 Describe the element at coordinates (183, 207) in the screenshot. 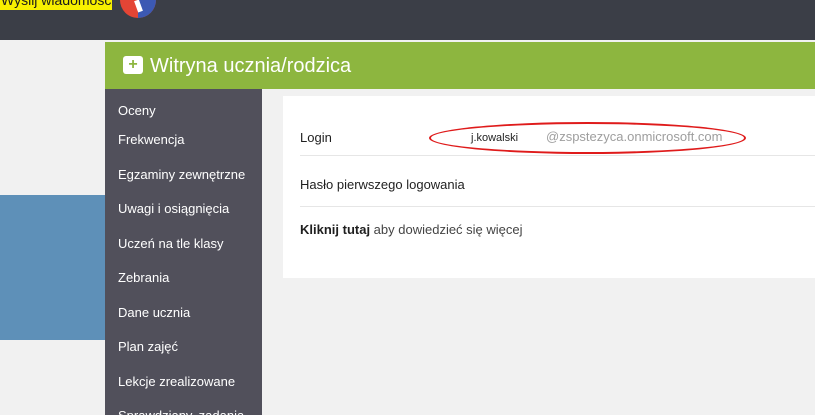

I see `sidebar-item-uwagi-i-osiagniecia: Uwagi i osiągnięcia` at that location.